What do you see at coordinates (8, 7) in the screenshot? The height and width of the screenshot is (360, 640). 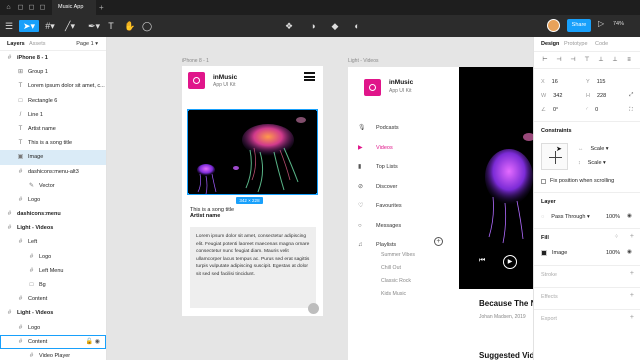 I see `home-icon: ⌂` at bounding box center [8, 7].